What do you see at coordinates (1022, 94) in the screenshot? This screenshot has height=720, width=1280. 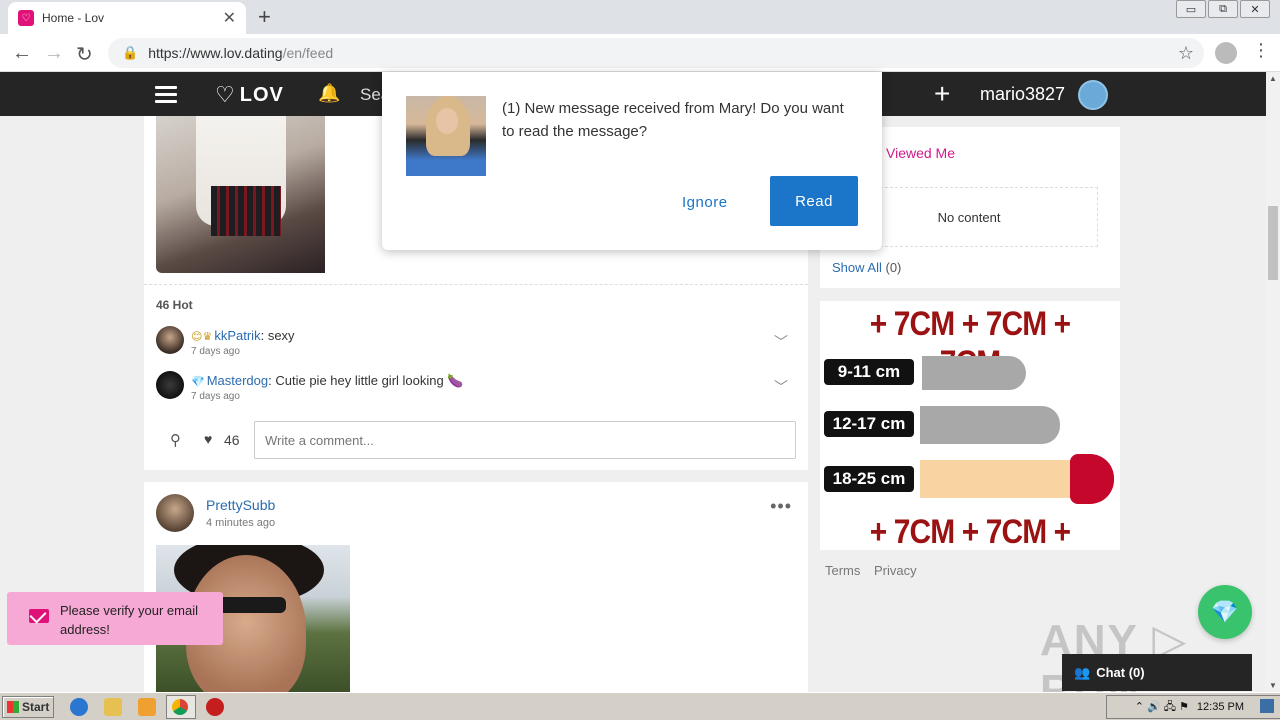 I see `username-label: mario3827` at bounding box center [1022, 94].